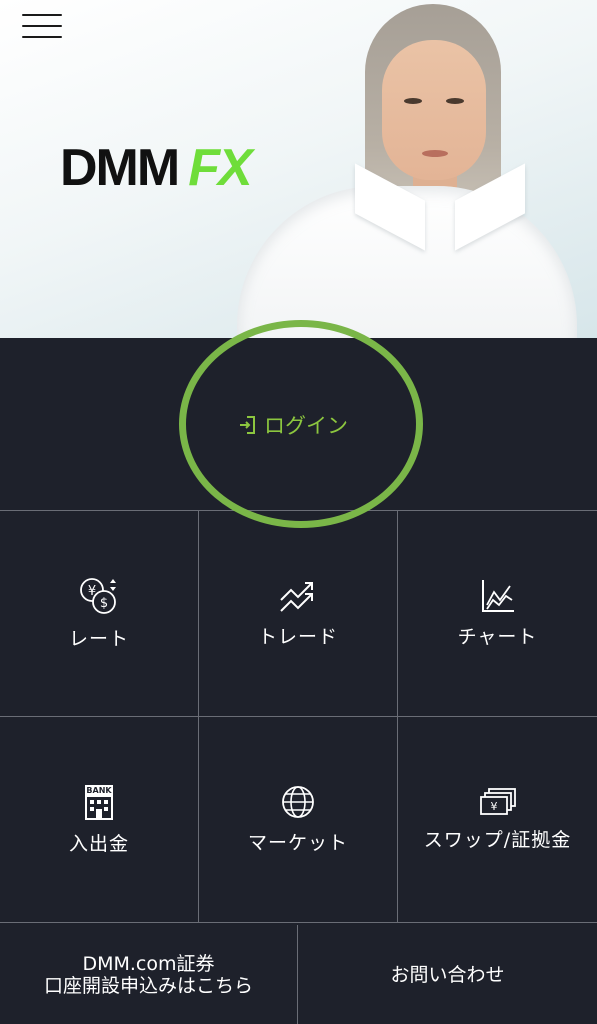  I want to click on currency-exchange-icon: ¥ $, so click(98, 596).